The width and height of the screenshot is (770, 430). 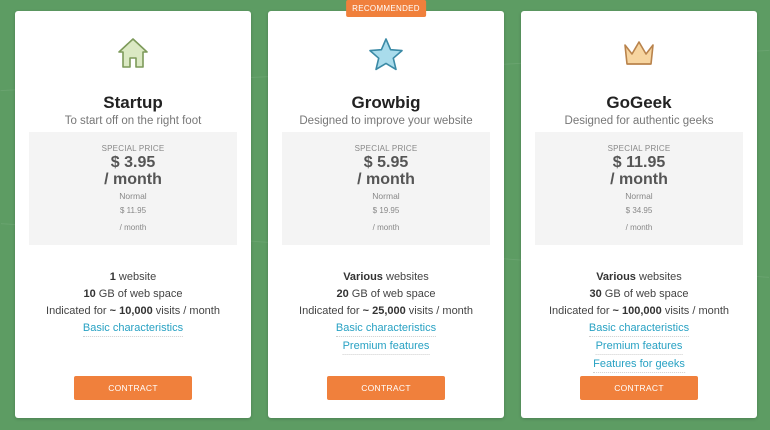 What do you see at coordinates (386, 8) in the screenshot?
I see `recommended-badge: RECOMMENDED` at bounding box center [386, 8].